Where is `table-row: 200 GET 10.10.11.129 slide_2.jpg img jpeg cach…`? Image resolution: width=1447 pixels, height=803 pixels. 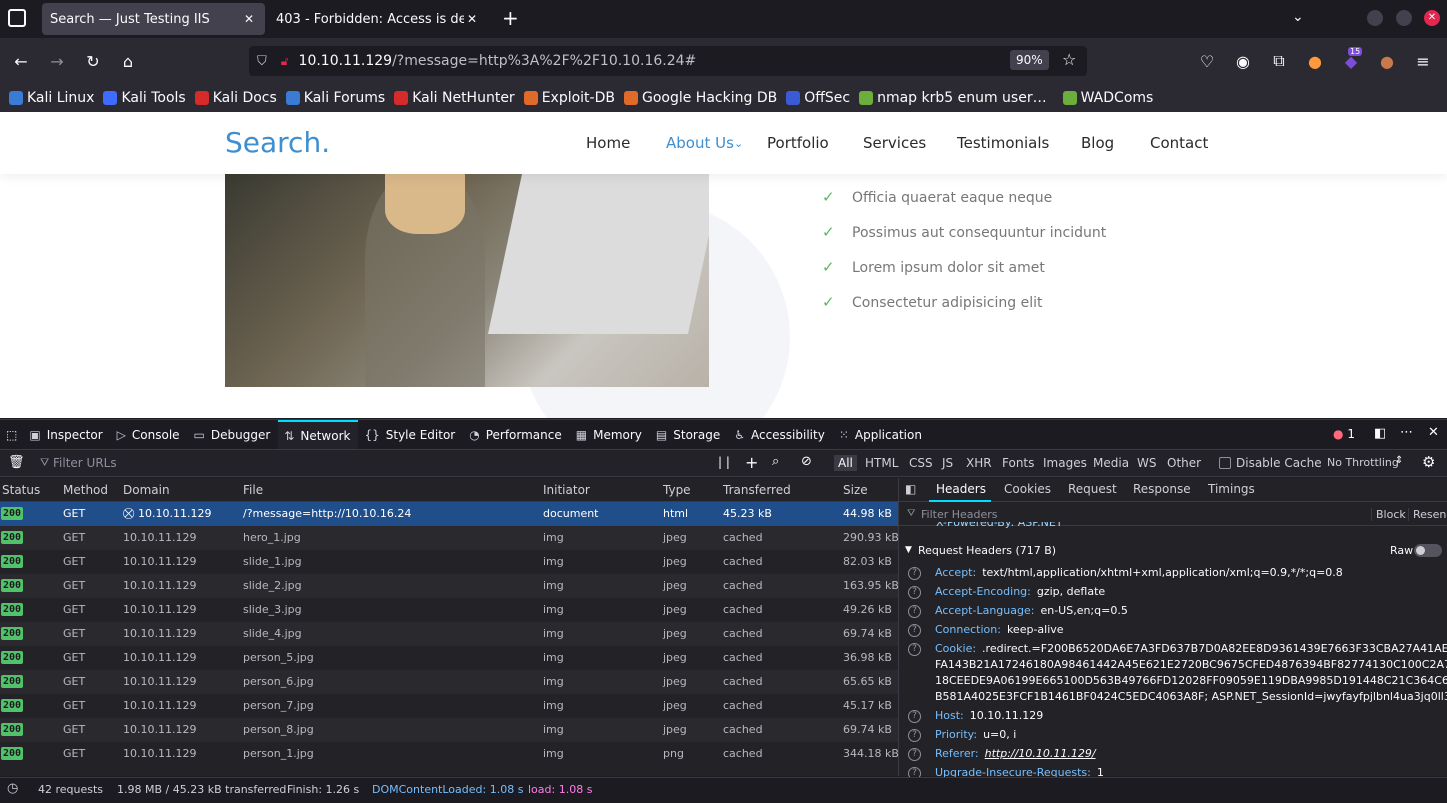 table-row: 200 GET 10.10.11.129 slide_2.jpg img jpeg cach… is located at coordinates (449, 586).